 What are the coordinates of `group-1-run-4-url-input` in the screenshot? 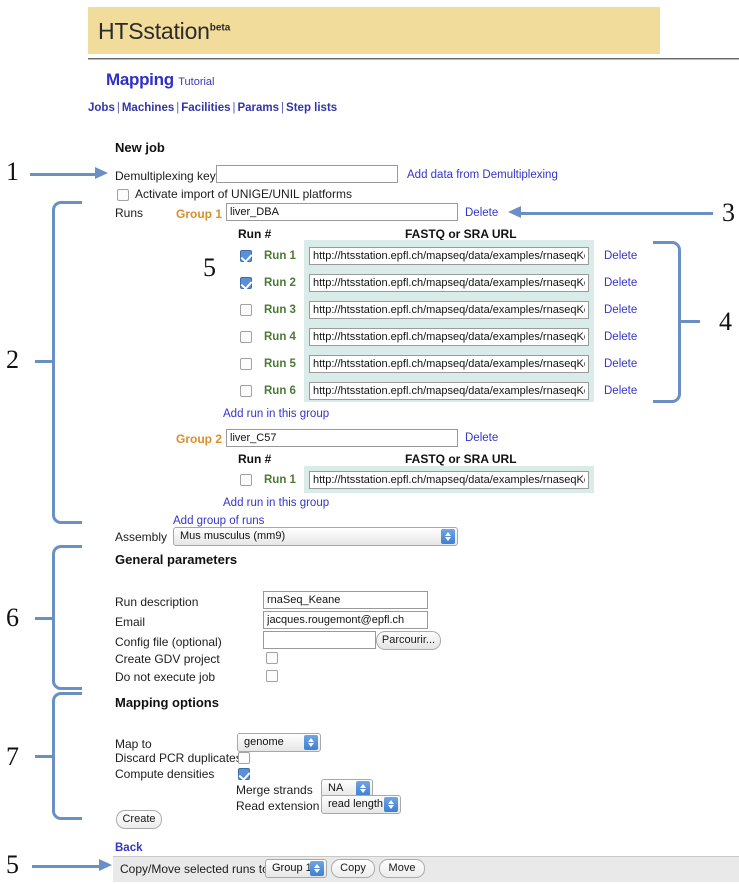 It's located at (449, 337).